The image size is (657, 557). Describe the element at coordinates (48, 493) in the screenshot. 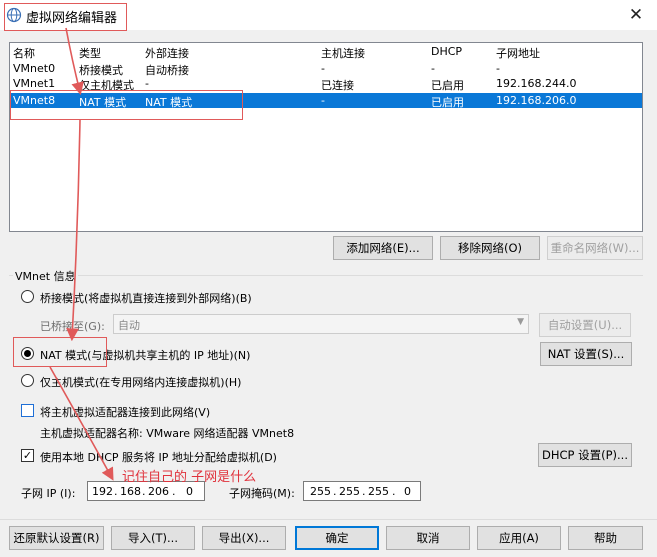

I see `subnet-ip-label: 子网 IP (I):` at that location.